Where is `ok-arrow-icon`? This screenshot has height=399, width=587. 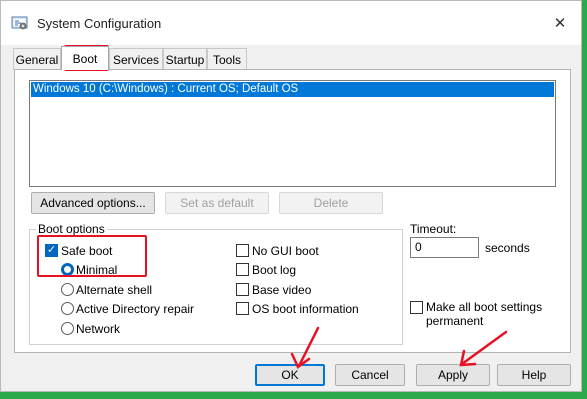 ok-arrow-icon is located at coordinates (305, 347).